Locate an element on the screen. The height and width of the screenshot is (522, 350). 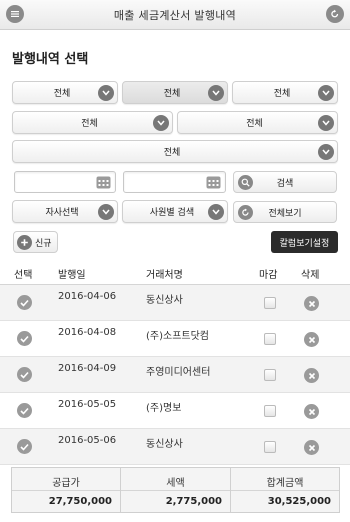
filter-select-2: 전체 is located at coordinates (175, 92).